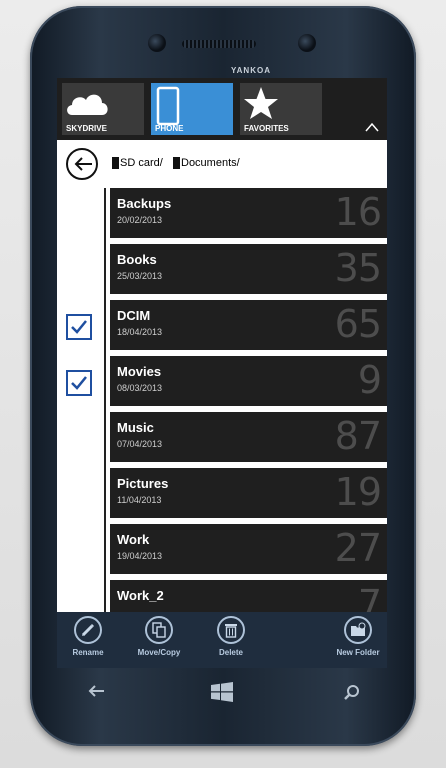  I want to click on folder-count: 19, so click(358, 492).